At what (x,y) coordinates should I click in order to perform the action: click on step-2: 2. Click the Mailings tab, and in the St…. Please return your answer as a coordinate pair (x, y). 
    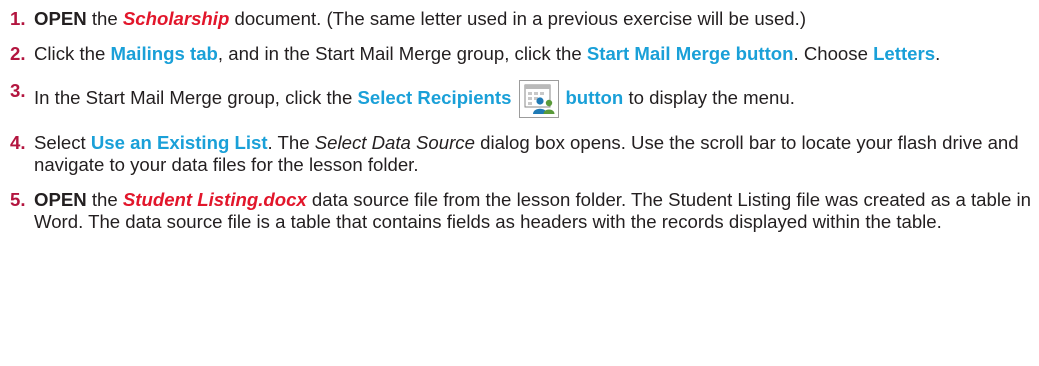
    Looking at the image, I should click on (519, 54).